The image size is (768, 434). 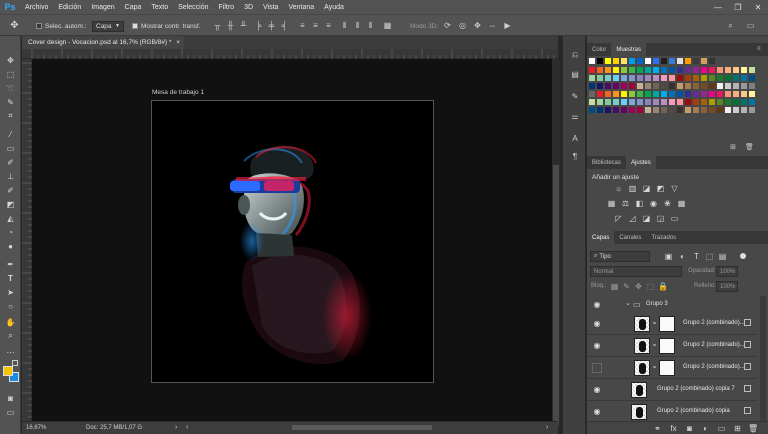 What do you see at coordinates (271, 25) in the screenshot?
I see `align-hcenter-icon: ╪` at bounding box center [271, 25].